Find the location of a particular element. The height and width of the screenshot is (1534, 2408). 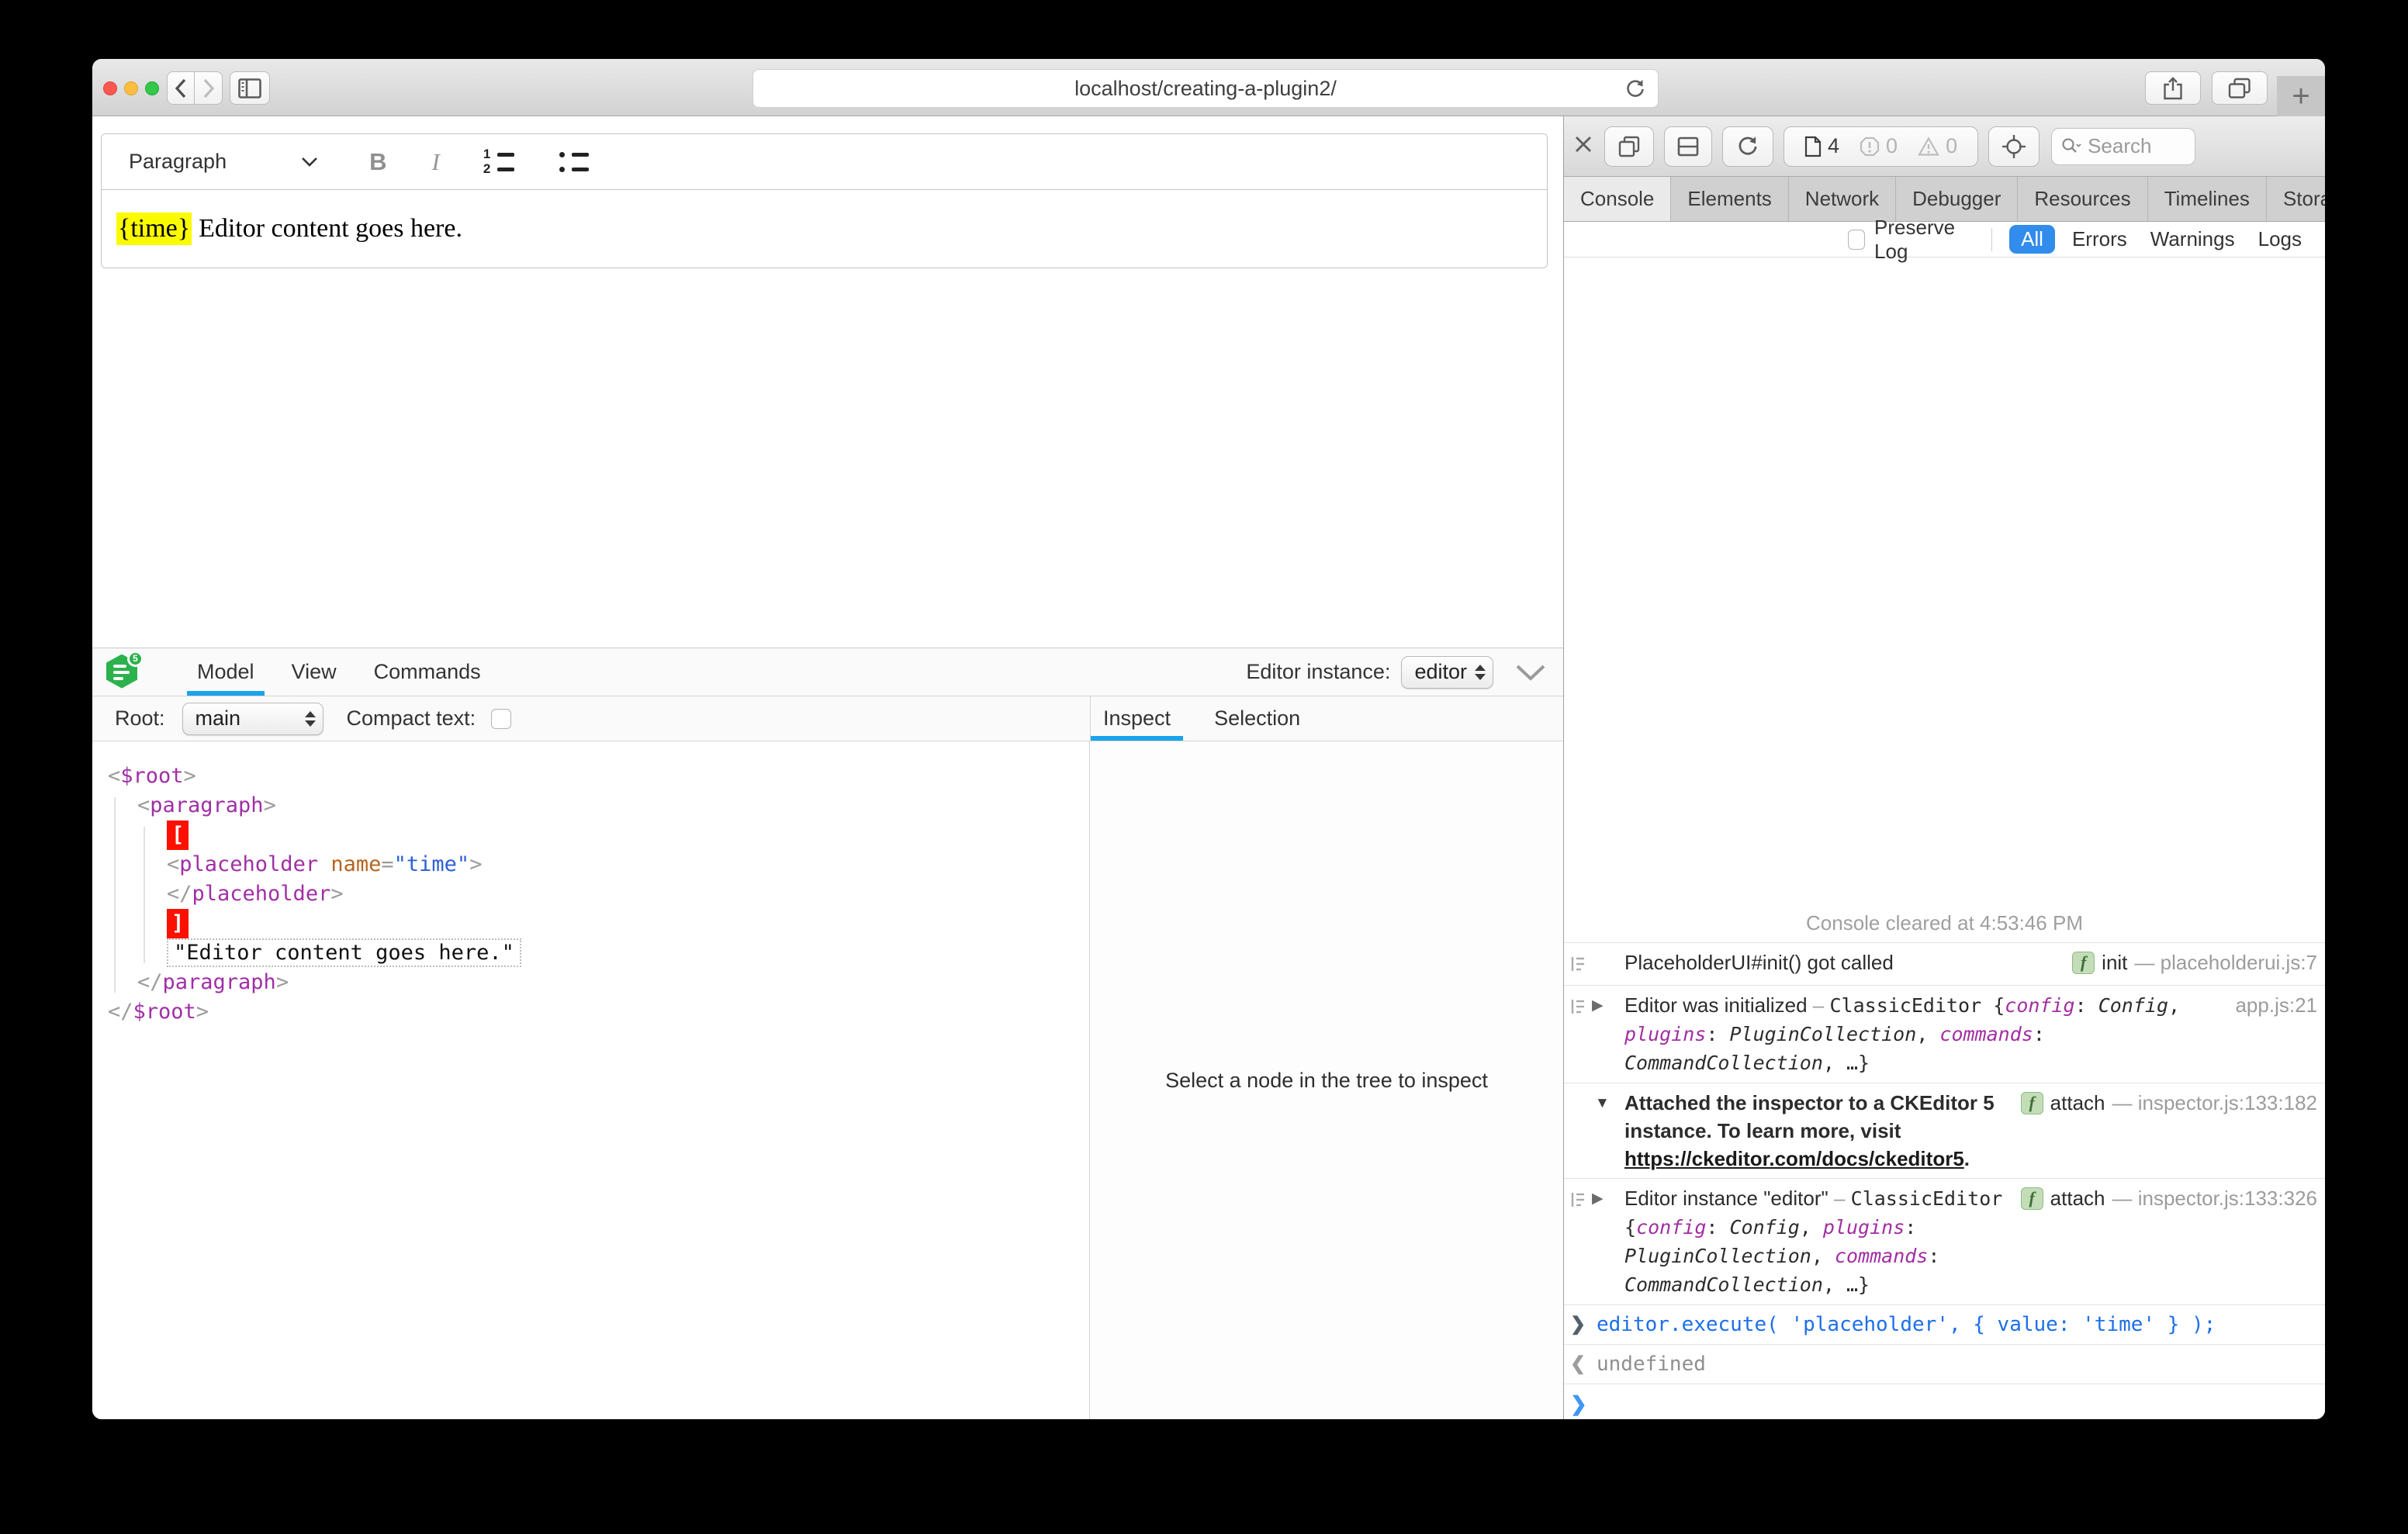

bulleted-list-button is located at coordinates (573, 162).